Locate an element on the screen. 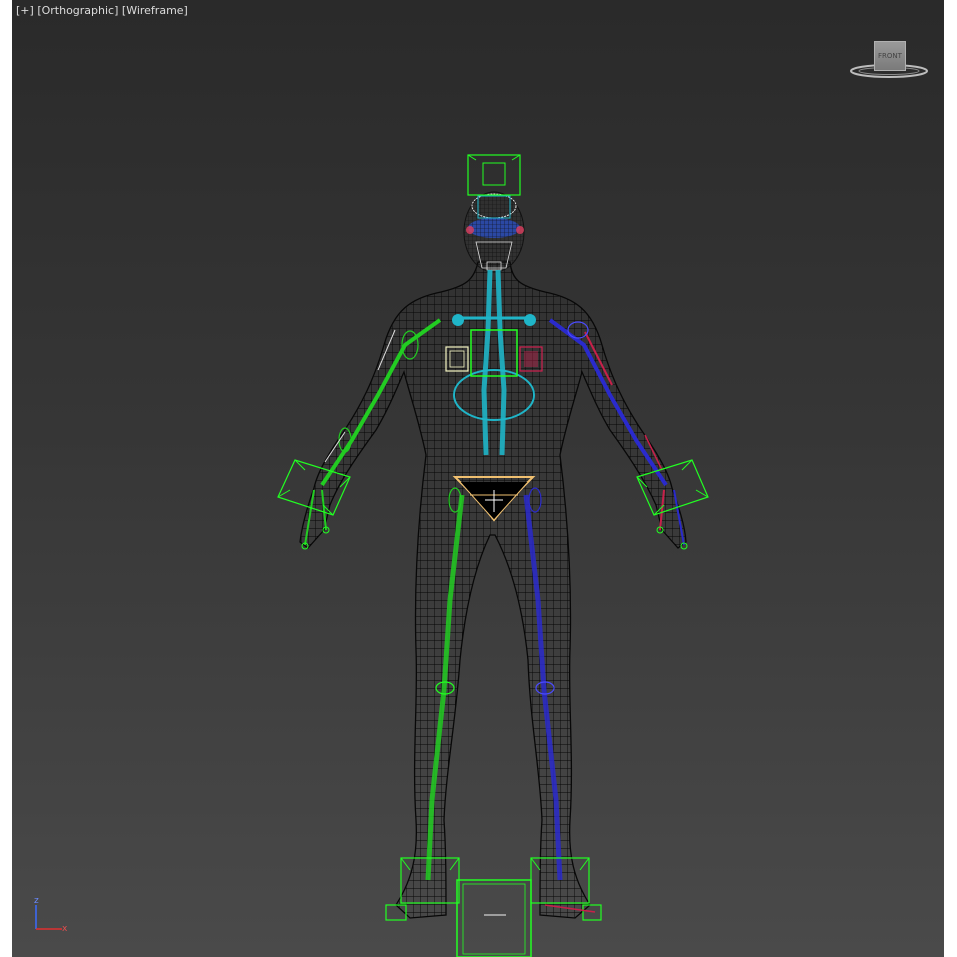 Image resolution: width=957 pixels, height=957 pixels. head-control is located at coordinates (494, 175).